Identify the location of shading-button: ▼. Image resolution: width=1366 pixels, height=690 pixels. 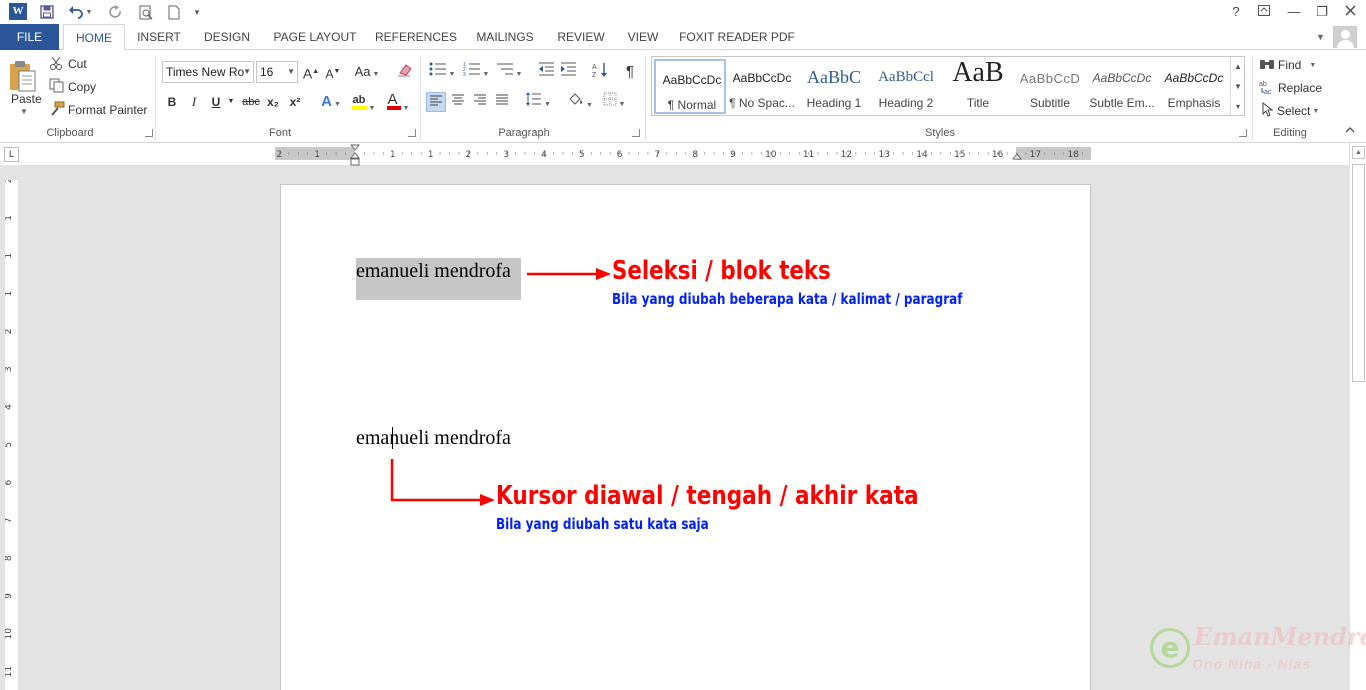
(580, 102).